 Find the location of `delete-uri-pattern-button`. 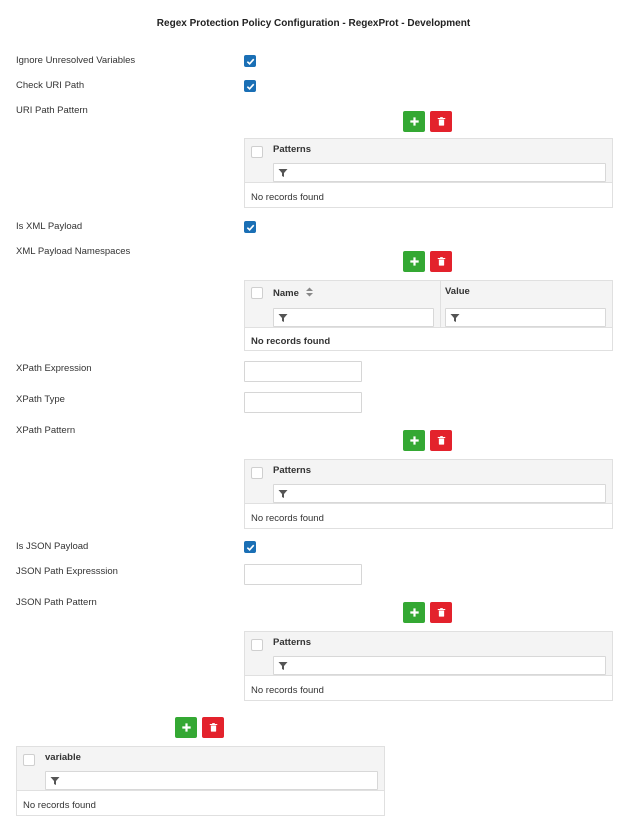

delete-uri-pattern-button is located at coordinates (441, 121).